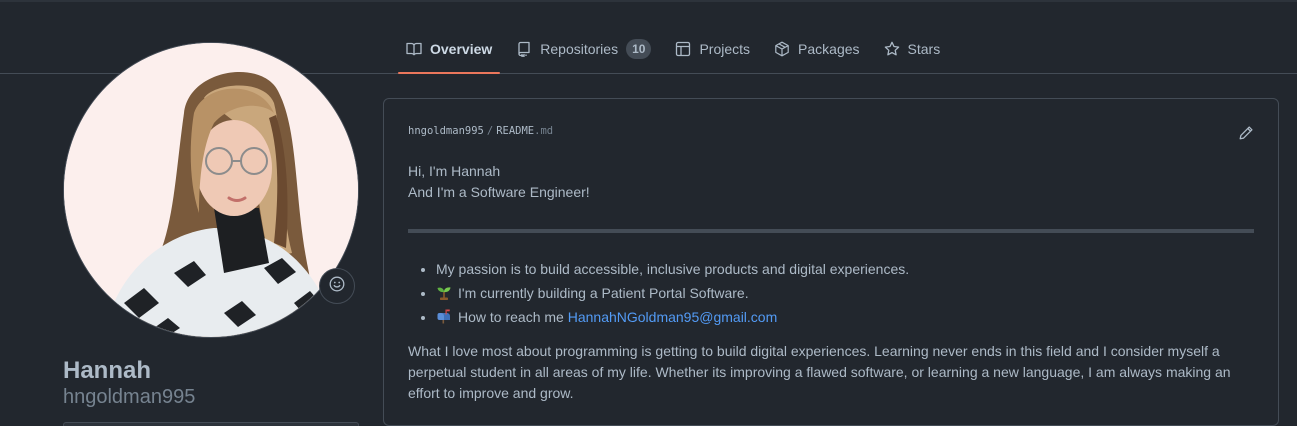 This screenshot has width=1297, height=426. I want to click on smiley-icon, so click(337, 286).